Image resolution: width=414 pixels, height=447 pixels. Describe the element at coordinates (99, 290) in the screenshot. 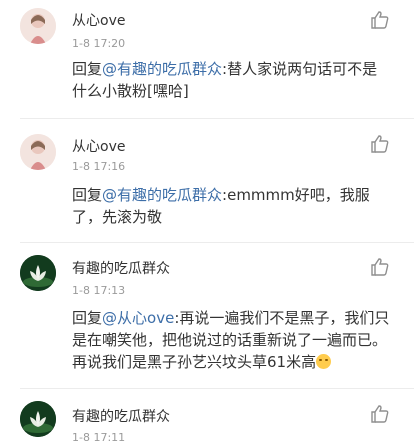

I see `timestamp: 1-8 17:13` at that location.